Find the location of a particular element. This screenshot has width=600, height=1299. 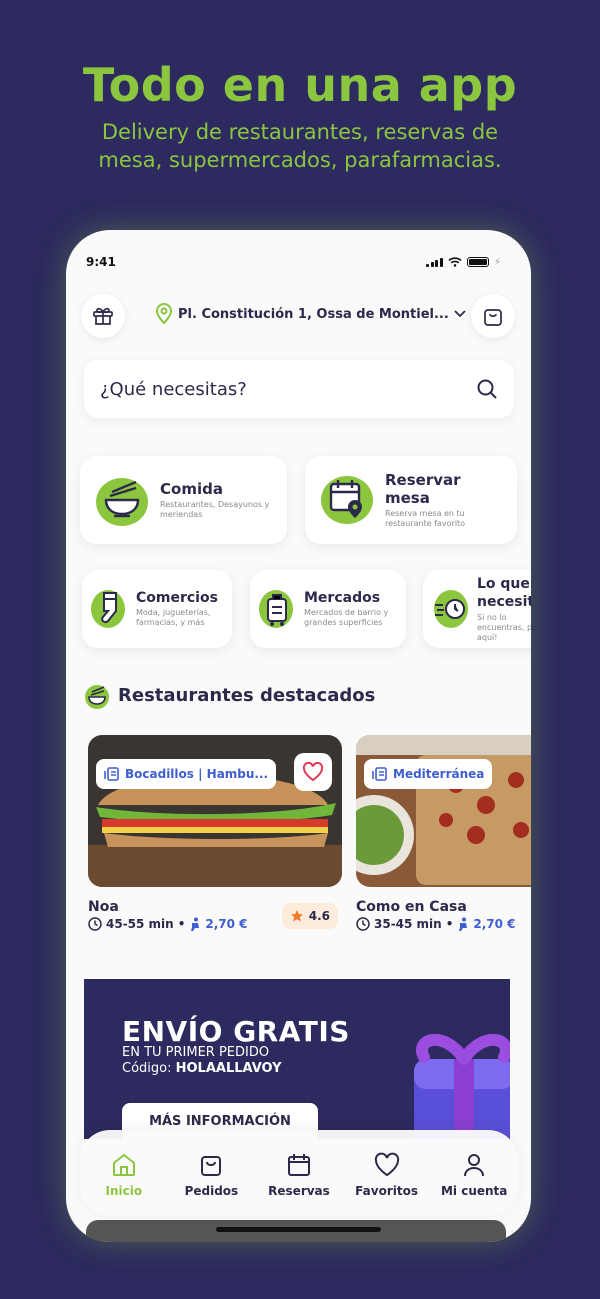

category-comercios-description: Moda, jugueterías, farmacias, y más is located at coordinates (173, 617).